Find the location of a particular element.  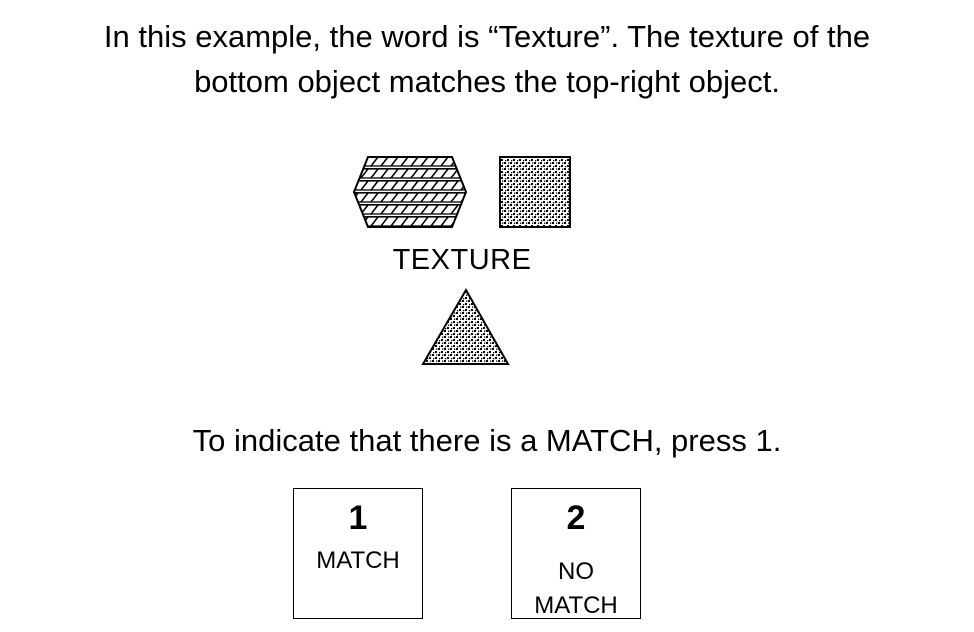

square-icon is located at coordinates (535, 192).